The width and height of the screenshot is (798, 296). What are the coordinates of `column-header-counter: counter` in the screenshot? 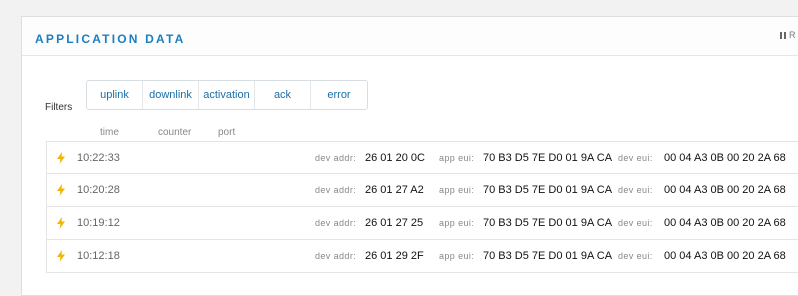 It's located at (175, 132).